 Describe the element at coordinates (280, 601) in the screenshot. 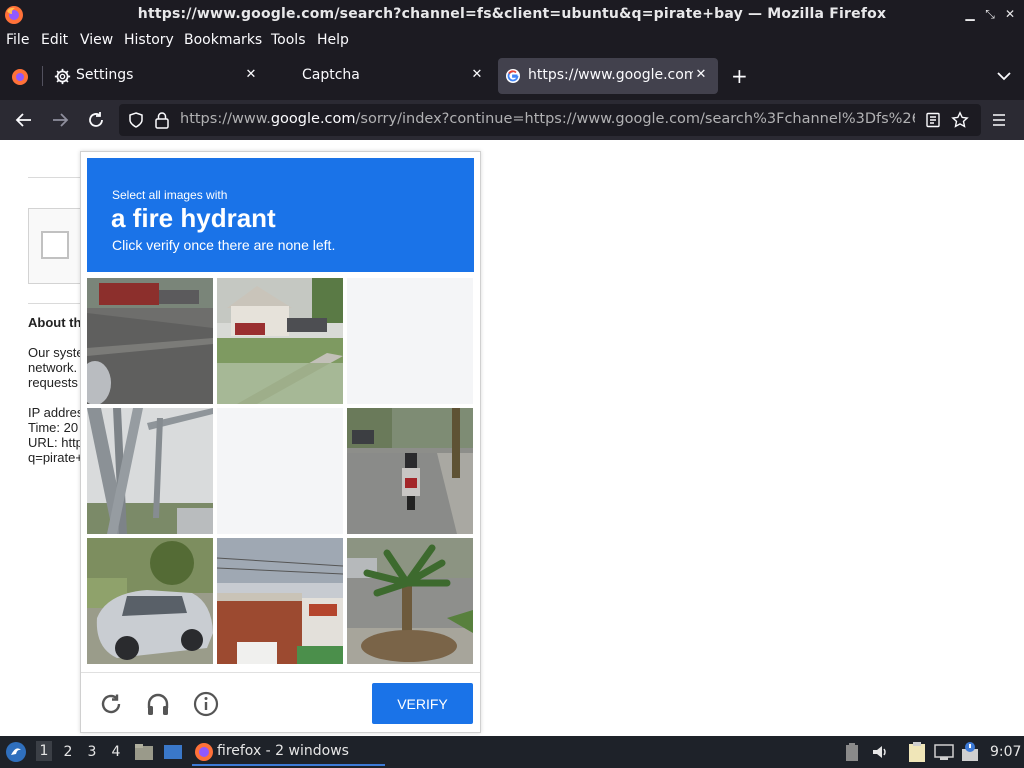

I see `captcha-tile-brick-building` at that location.